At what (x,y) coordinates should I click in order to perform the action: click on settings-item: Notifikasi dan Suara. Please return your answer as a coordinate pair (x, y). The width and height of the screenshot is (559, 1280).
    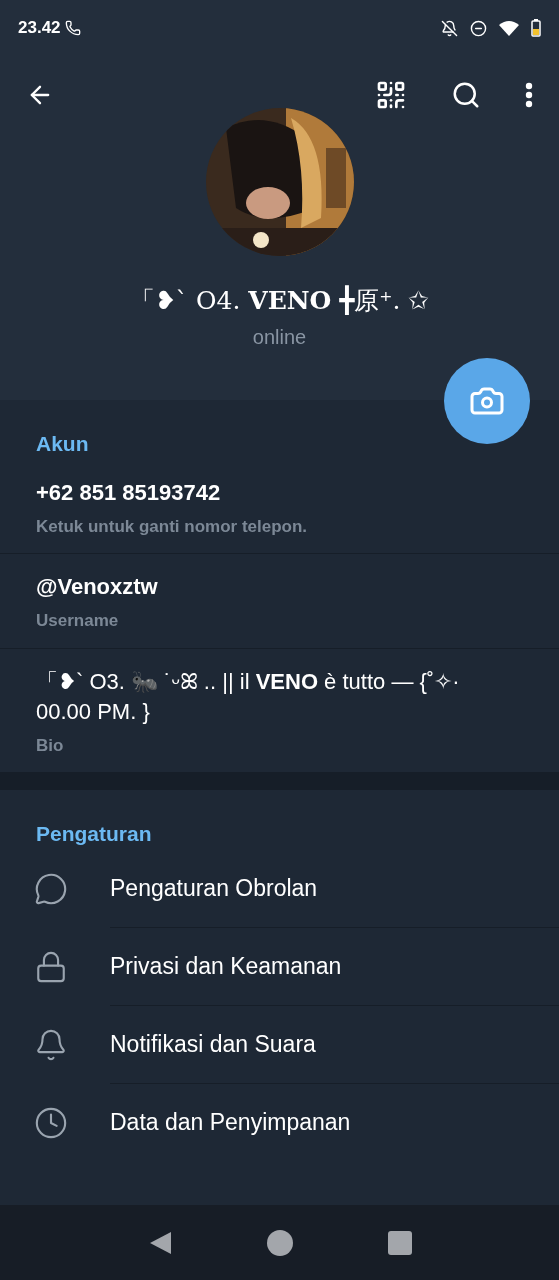
    Looking at the image, I should click on (279, 1044).